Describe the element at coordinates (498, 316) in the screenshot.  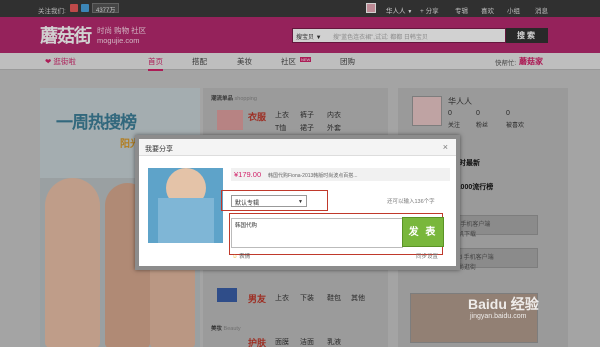
I see `watermark-url: jingyan.baidu.com` at that location.